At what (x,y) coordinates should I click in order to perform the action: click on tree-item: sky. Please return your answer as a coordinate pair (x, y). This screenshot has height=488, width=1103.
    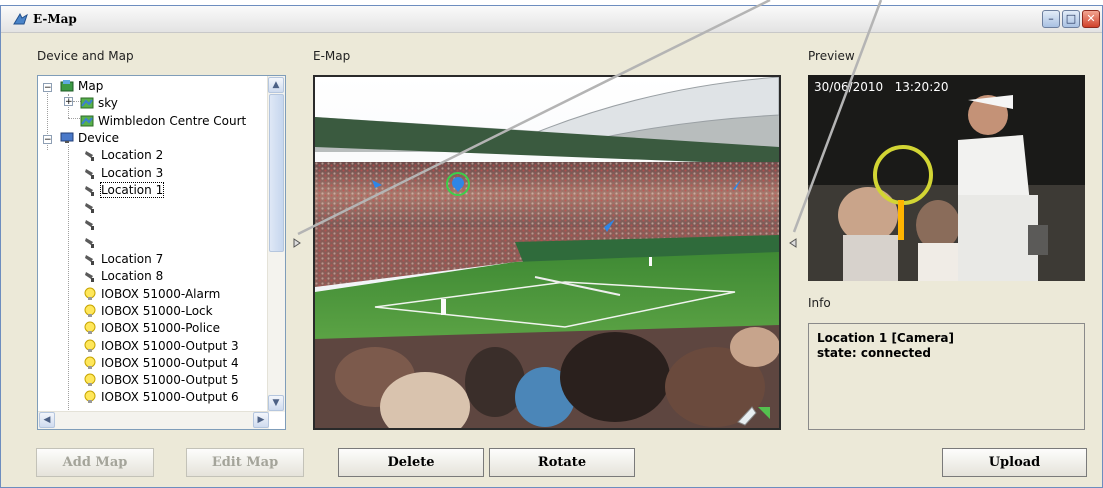
    Looking at the image, I should click on (99, 103).